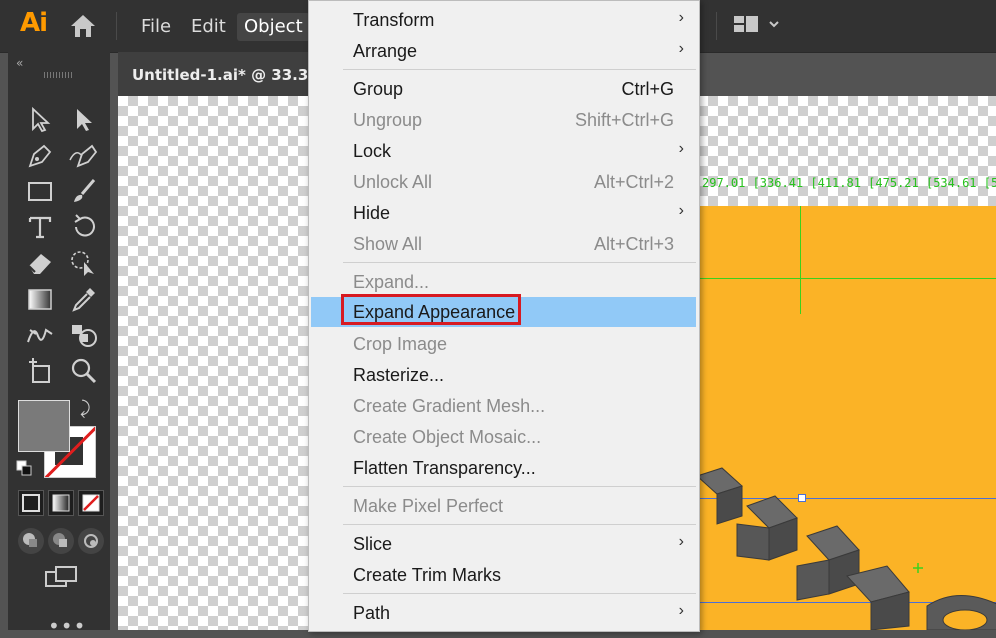  What do you see at coordinates (59, 75) in the screenshot?
I see `panel-grip` at bounding box center [59, 75].